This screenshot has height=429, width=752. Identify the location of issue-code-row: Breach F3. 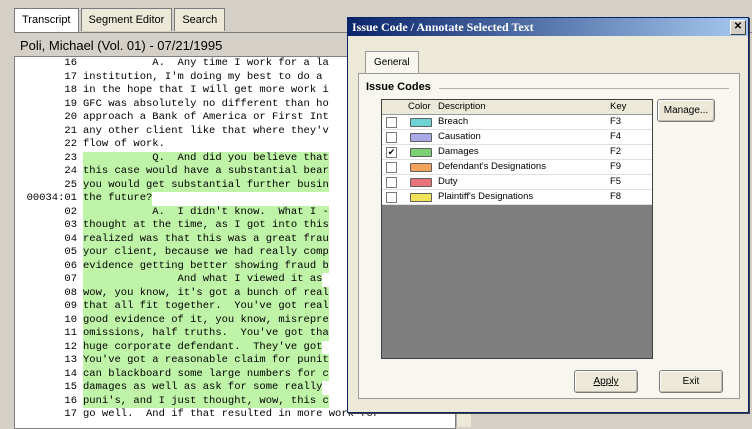
(517, 122).